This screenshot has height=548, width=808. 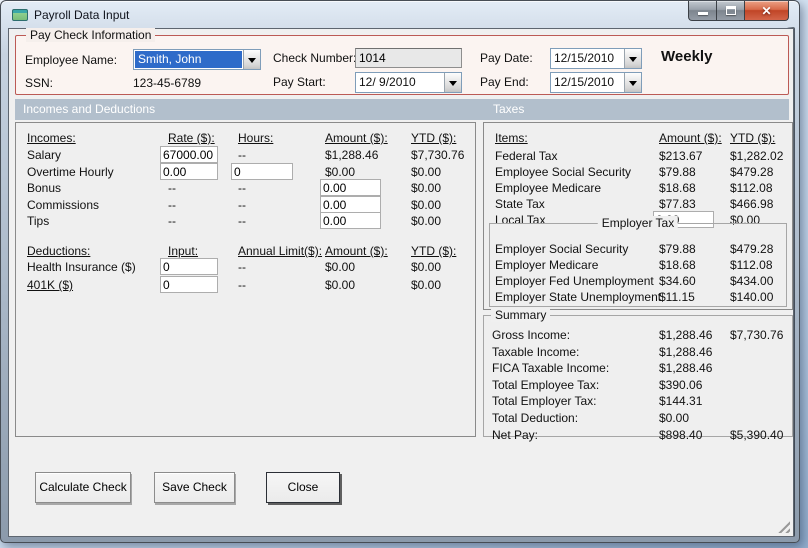 What do you see at coordinates (752, 281) in the screenshot?
I see `tax-employer-ytd: $434.00` at bounding box center [752, 281].